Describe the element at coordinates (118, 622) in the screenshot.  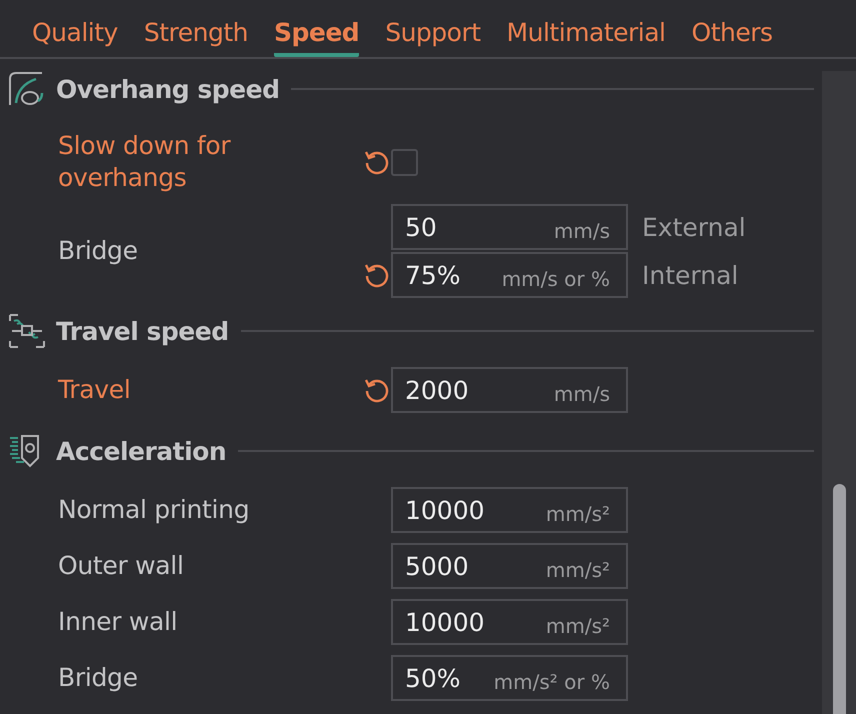
I see `setting-label: Inner wall` at that location.